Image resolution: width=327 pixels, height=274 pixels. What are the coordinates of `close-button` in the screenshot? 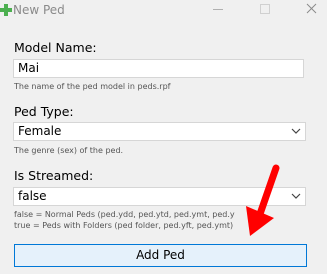 It's located at (312, 10).